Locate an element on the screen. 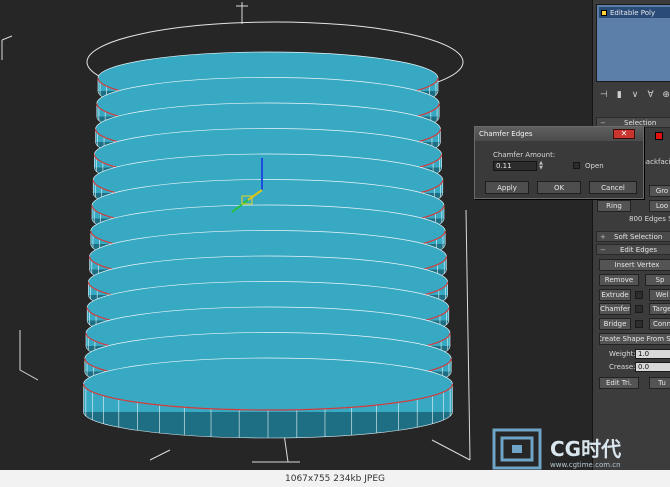 The image size is (670, 487). cgtime-watermark: CG时代 www.cgtime.com.cn is located at coordinates (556, 449).